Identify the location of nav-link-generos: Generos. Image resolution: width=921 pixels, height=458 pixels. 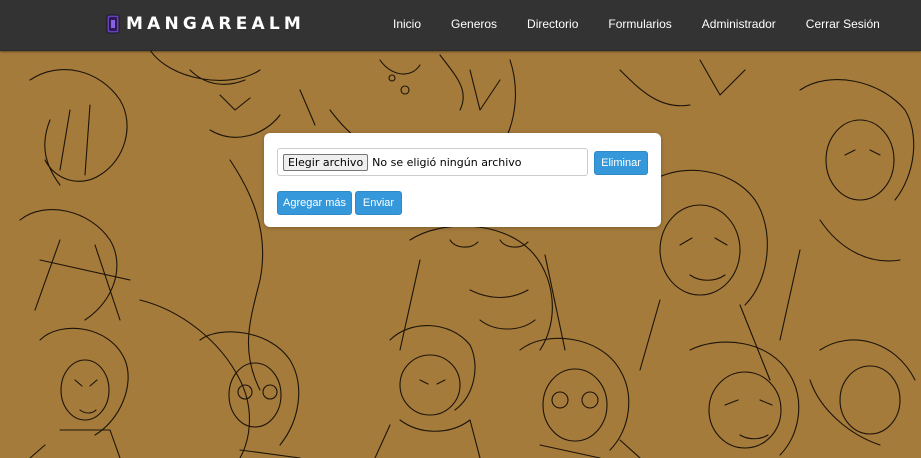
(474, 24).